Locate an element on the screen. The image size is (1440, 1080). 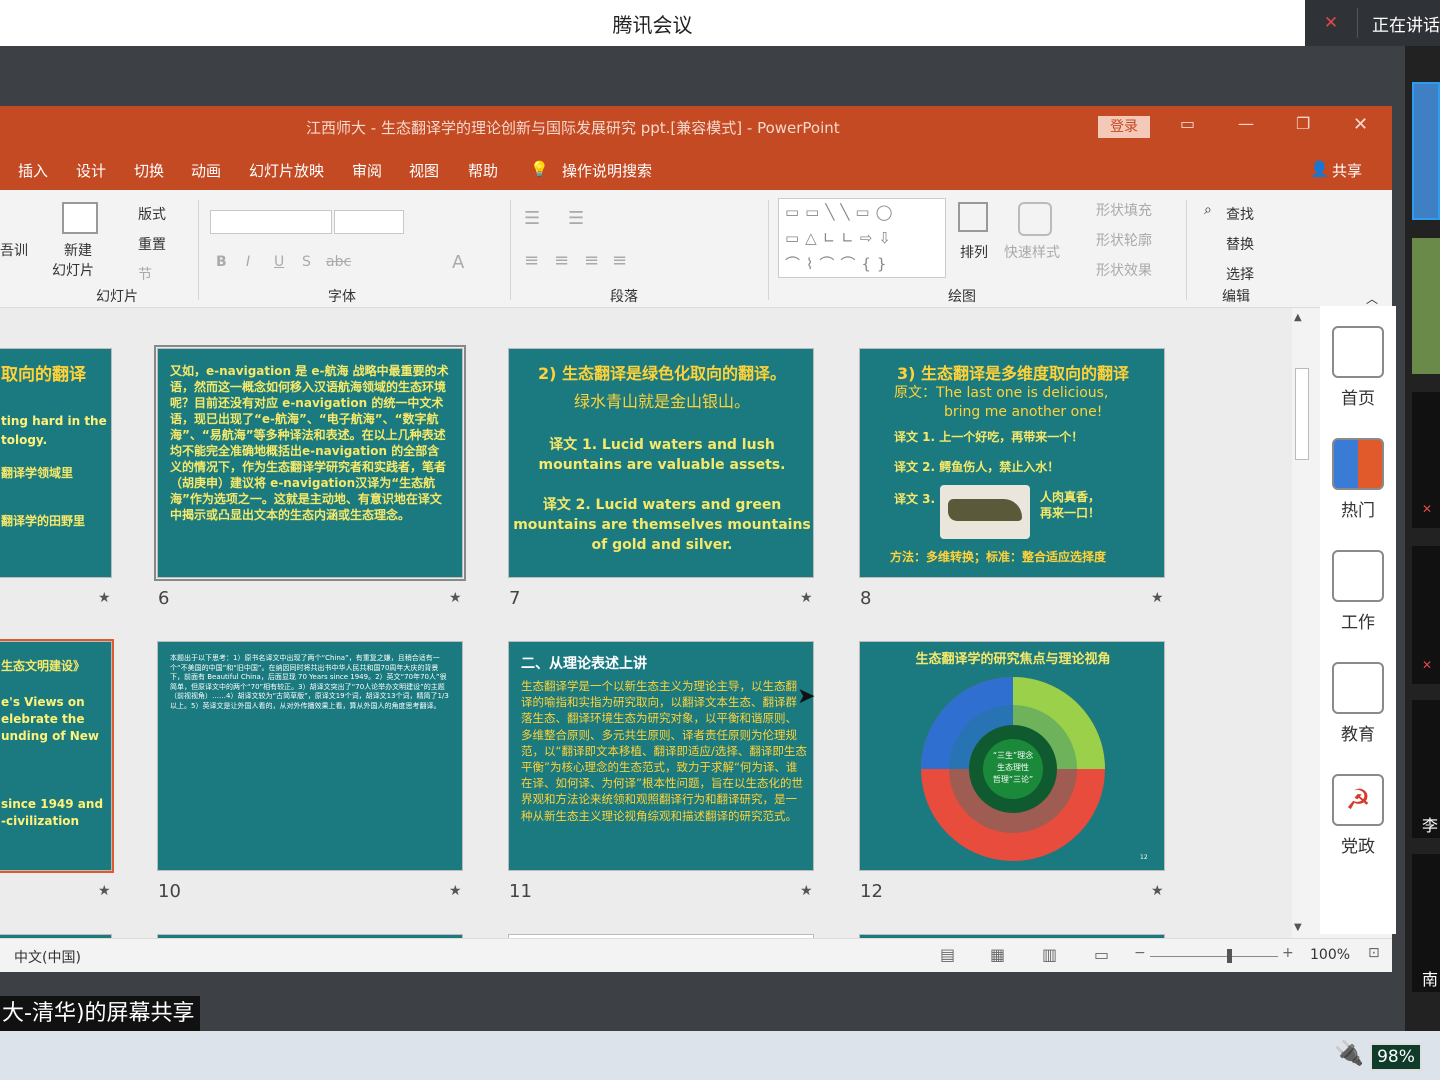
bold-icon: B is located at coordinates (221, 262).